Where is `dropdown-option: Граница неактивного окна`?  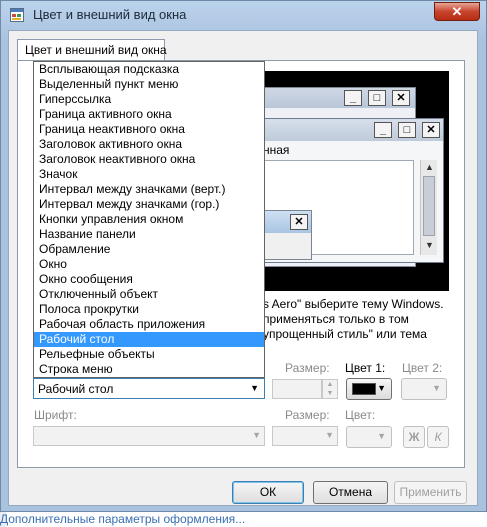 dropdown-option: Граница неактивного окна is located at coordinates (149, 129).